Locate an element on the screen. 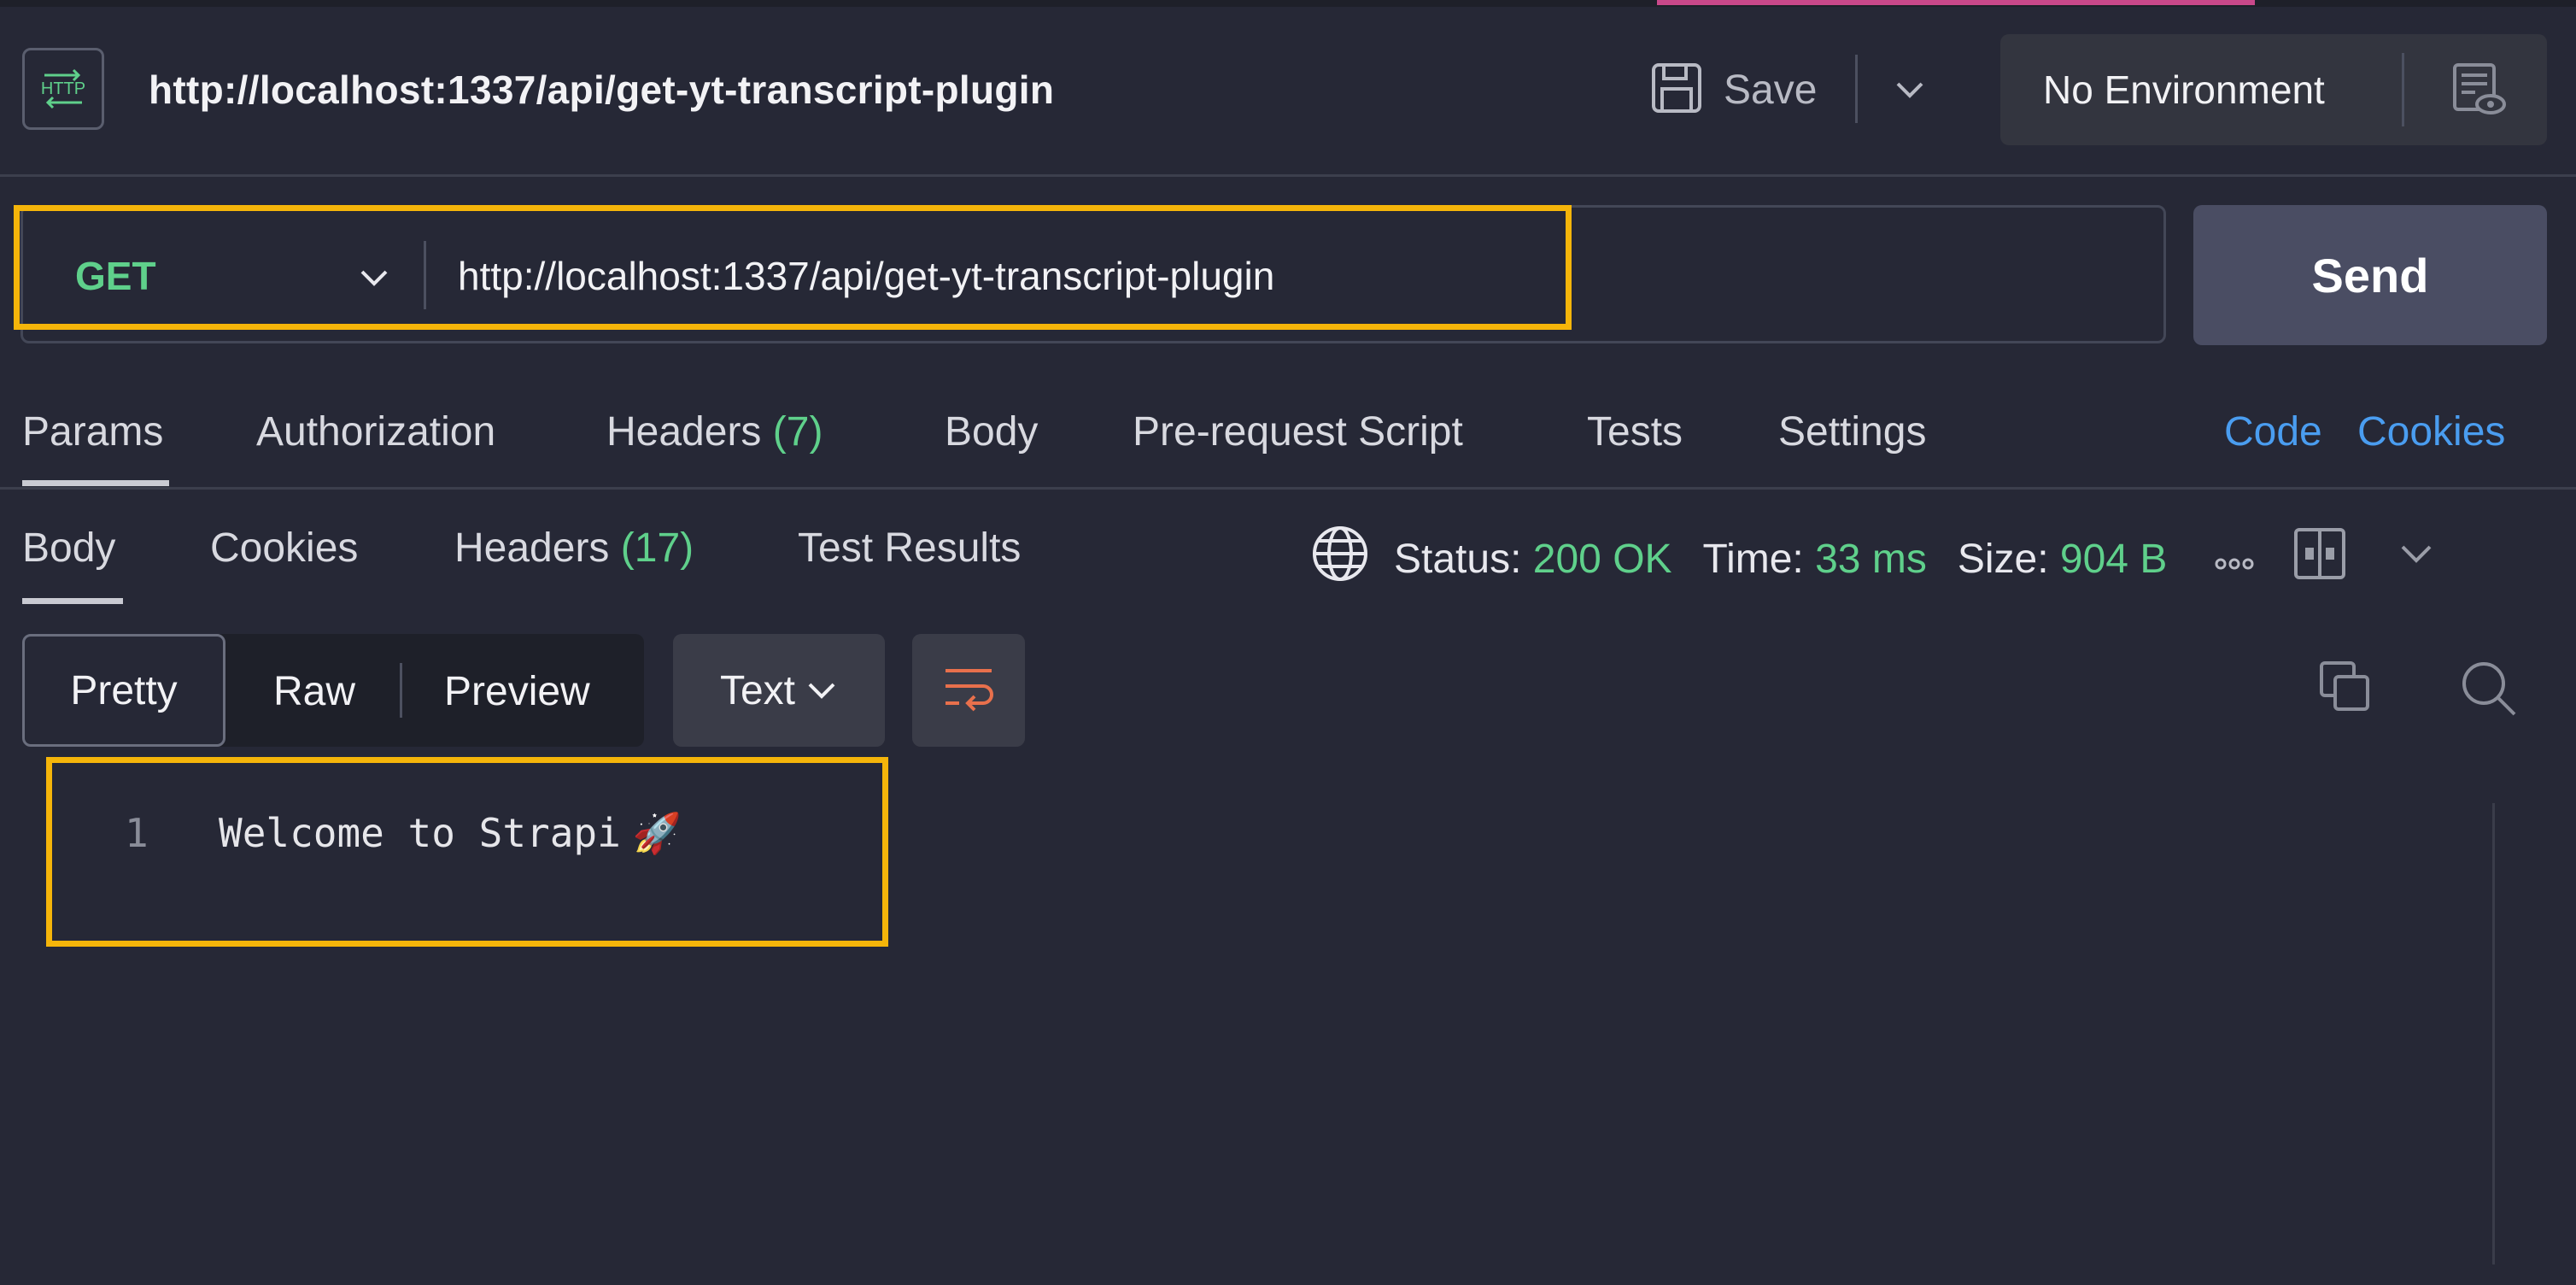 The width and height of the screenshot is (2576, 1285). size-label: Size: is located at coordinates (2003, 559).